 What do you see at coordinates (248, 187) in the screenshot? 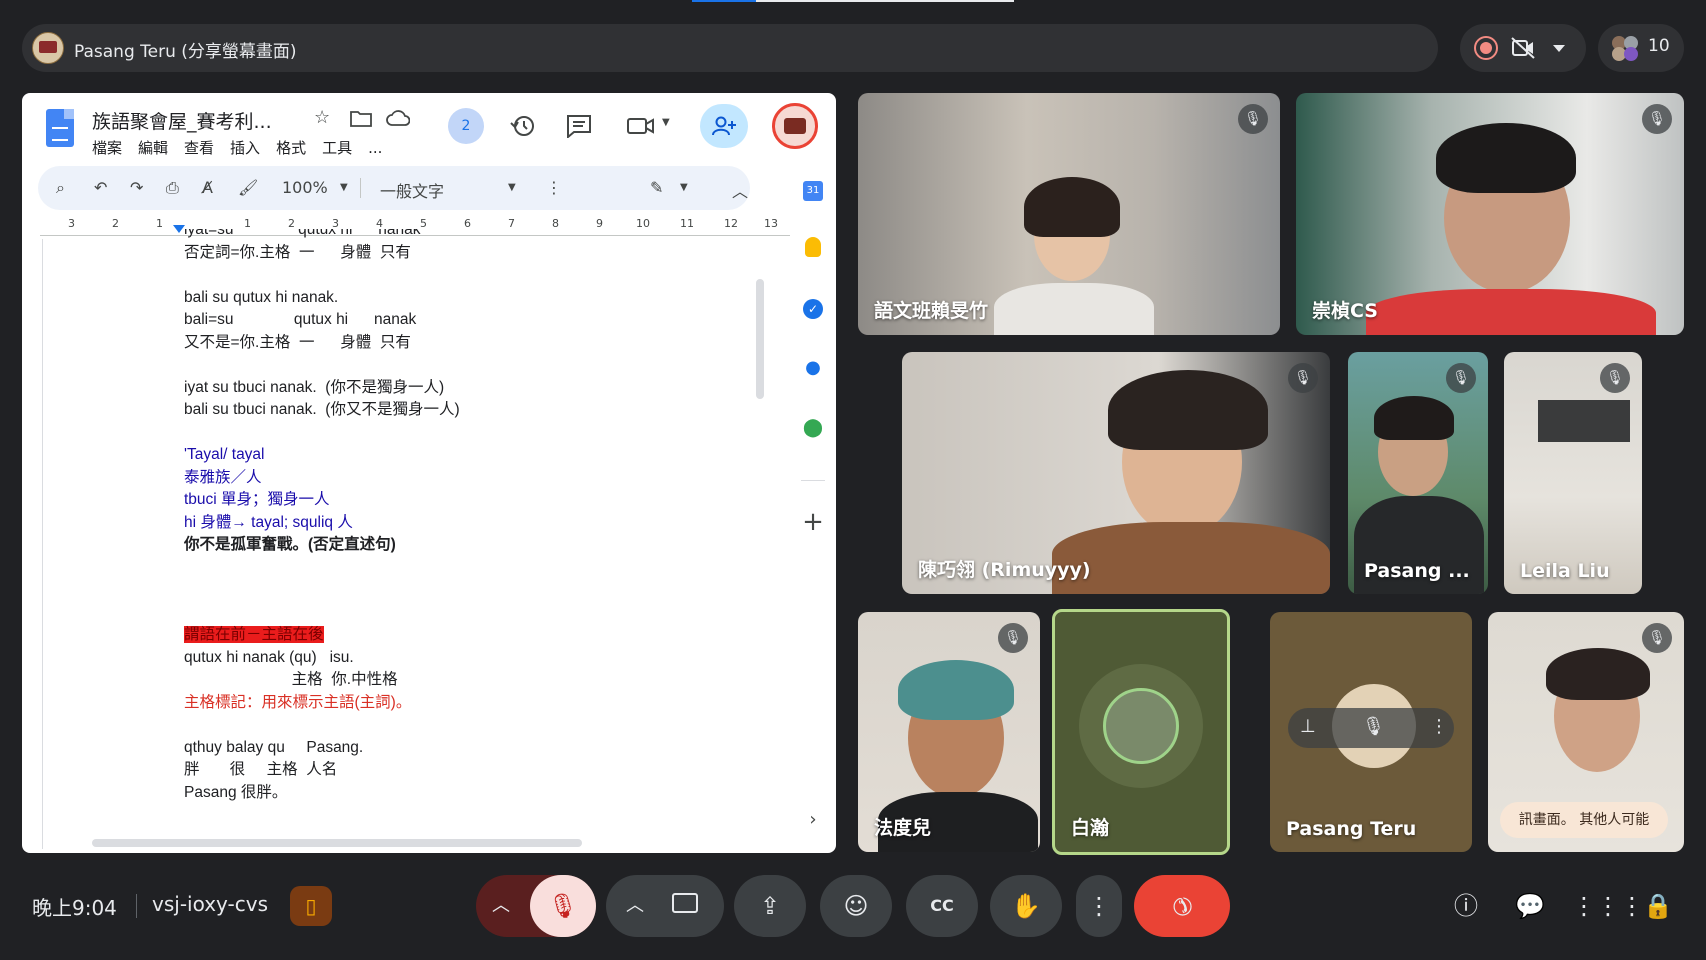
I see `paint-format-icon: 🖌` at bounding box center [248, 187].